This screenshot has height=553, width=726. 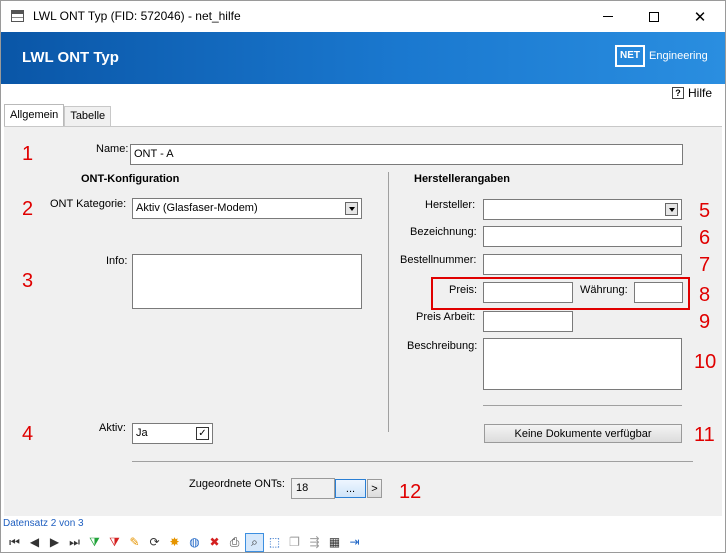 I want to click on globe-icon: ◍, so click(x=194, y=542).